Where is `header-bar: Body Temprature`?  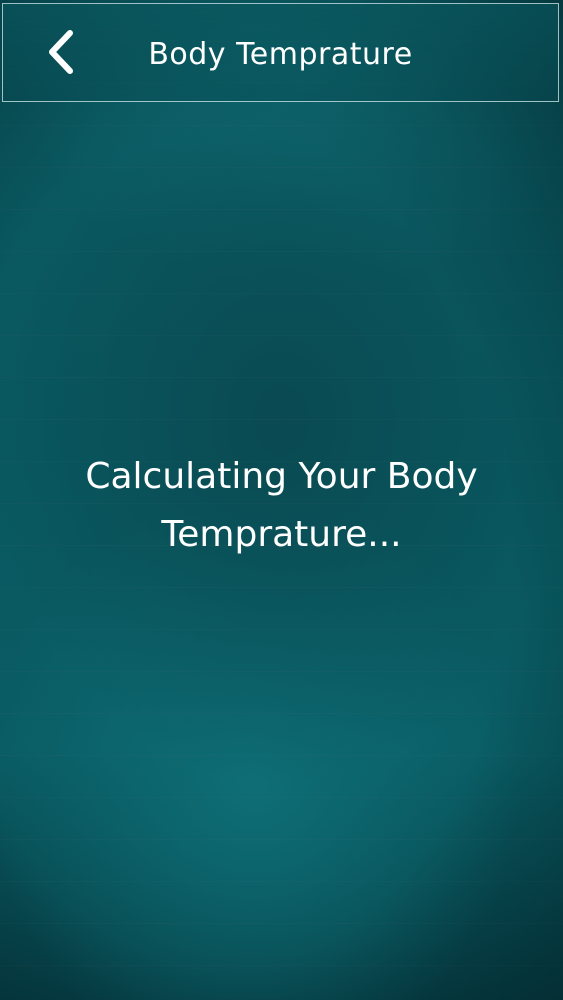
header-bar: Body Temprature is located at coordinates (280, 52).